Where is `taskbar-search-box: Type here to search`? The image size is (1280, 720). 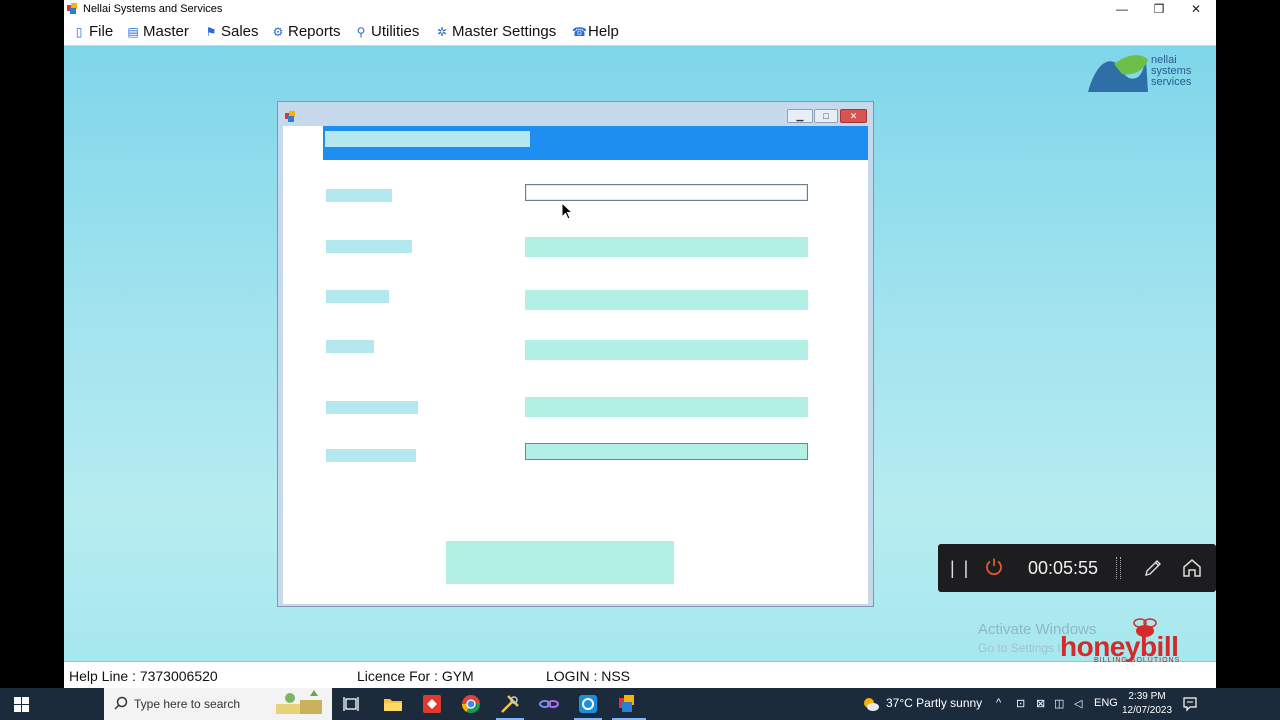
taskbar-search-box: Type here to search is located at coordinates (218, 704).